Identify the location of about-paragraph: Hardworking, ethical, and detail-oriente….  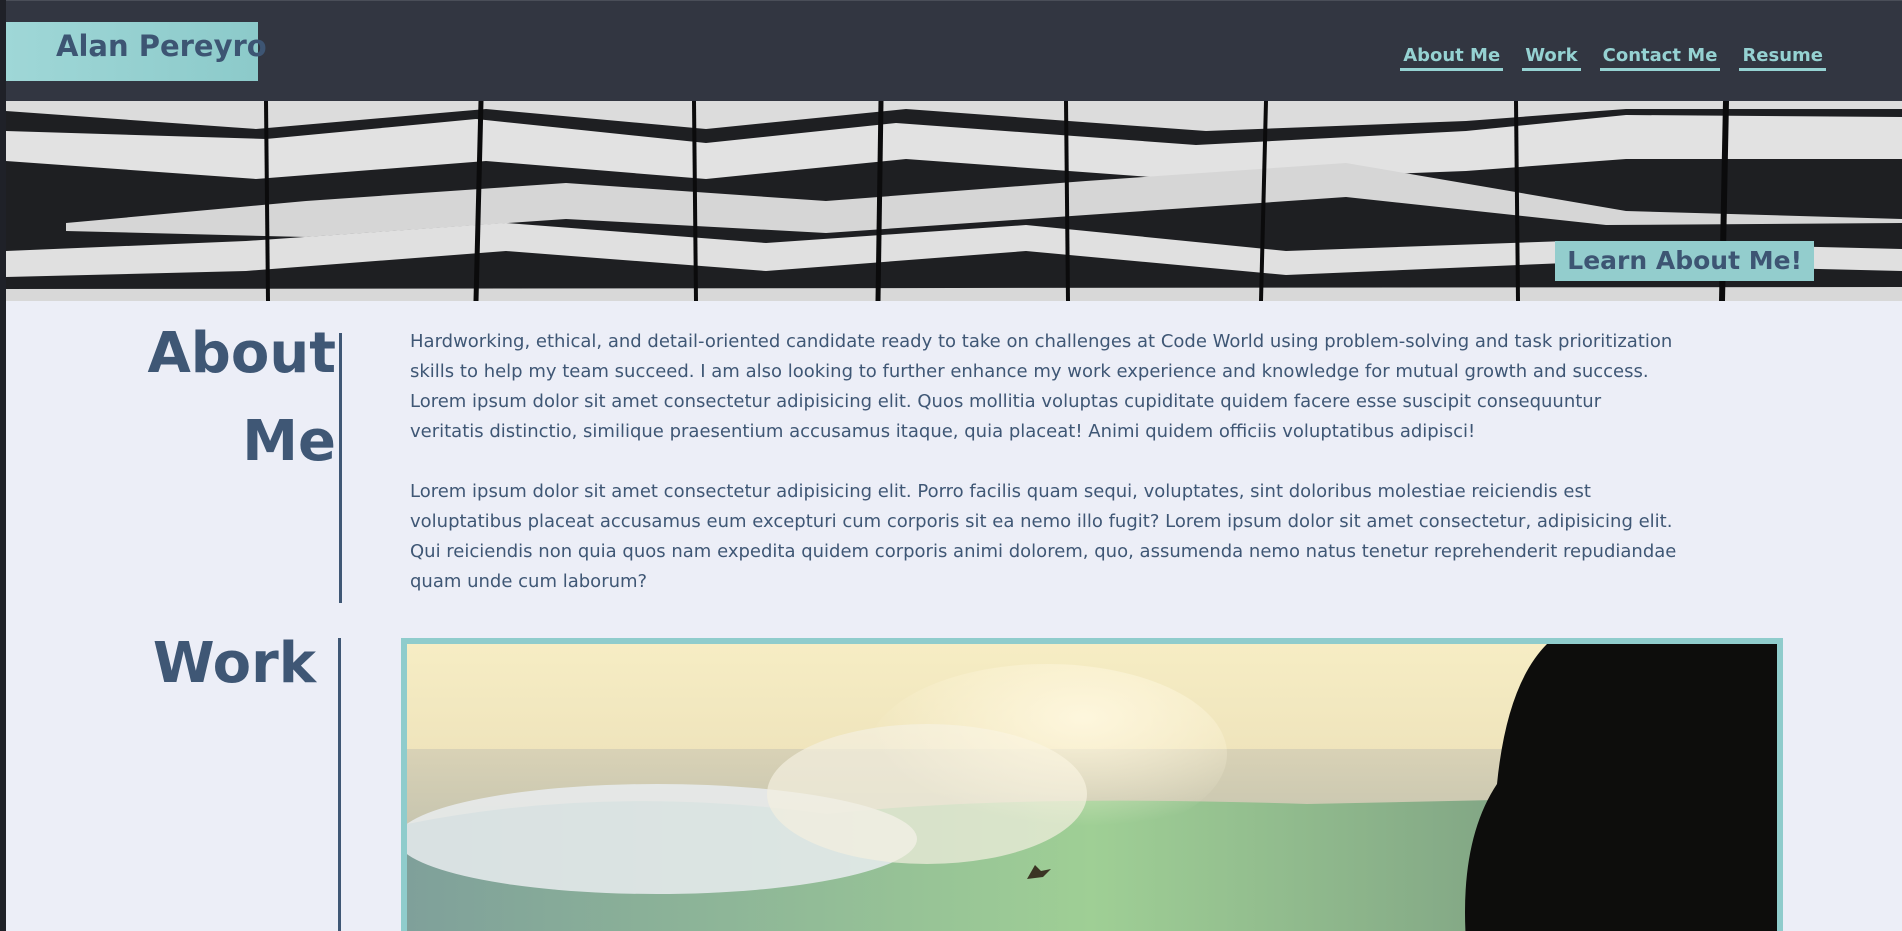
(1041, 386).